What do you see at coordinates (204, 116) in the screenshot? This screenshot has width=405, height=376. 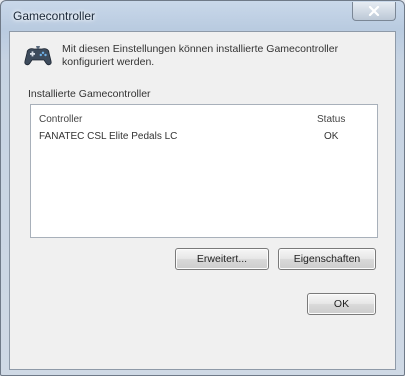 I see `list-header: Controller Status` at bounding box center [204, 116].